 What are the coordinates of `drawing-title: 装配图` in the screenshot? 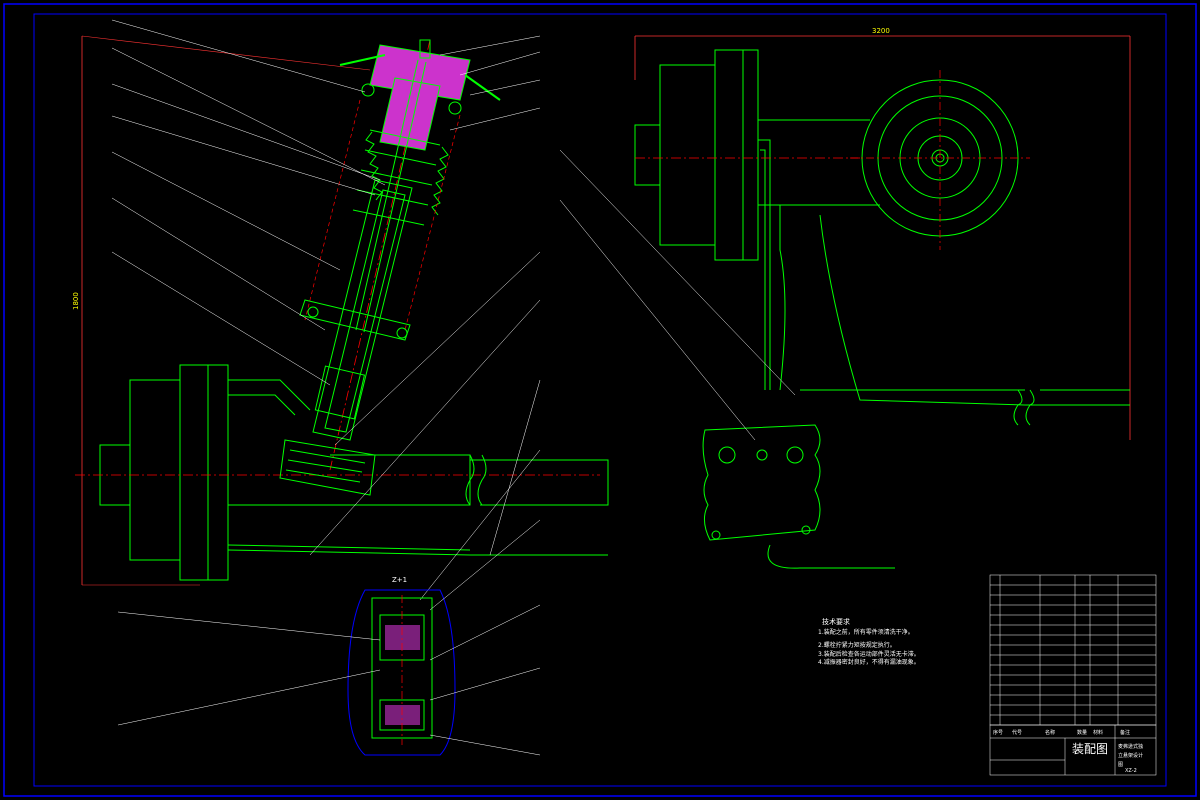 It's located at (1090, 749).